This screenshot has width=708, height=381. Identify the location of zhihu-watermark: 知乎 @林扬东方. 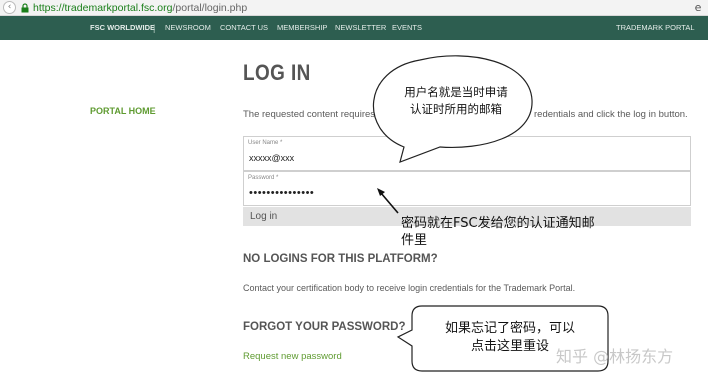
(615, 356).